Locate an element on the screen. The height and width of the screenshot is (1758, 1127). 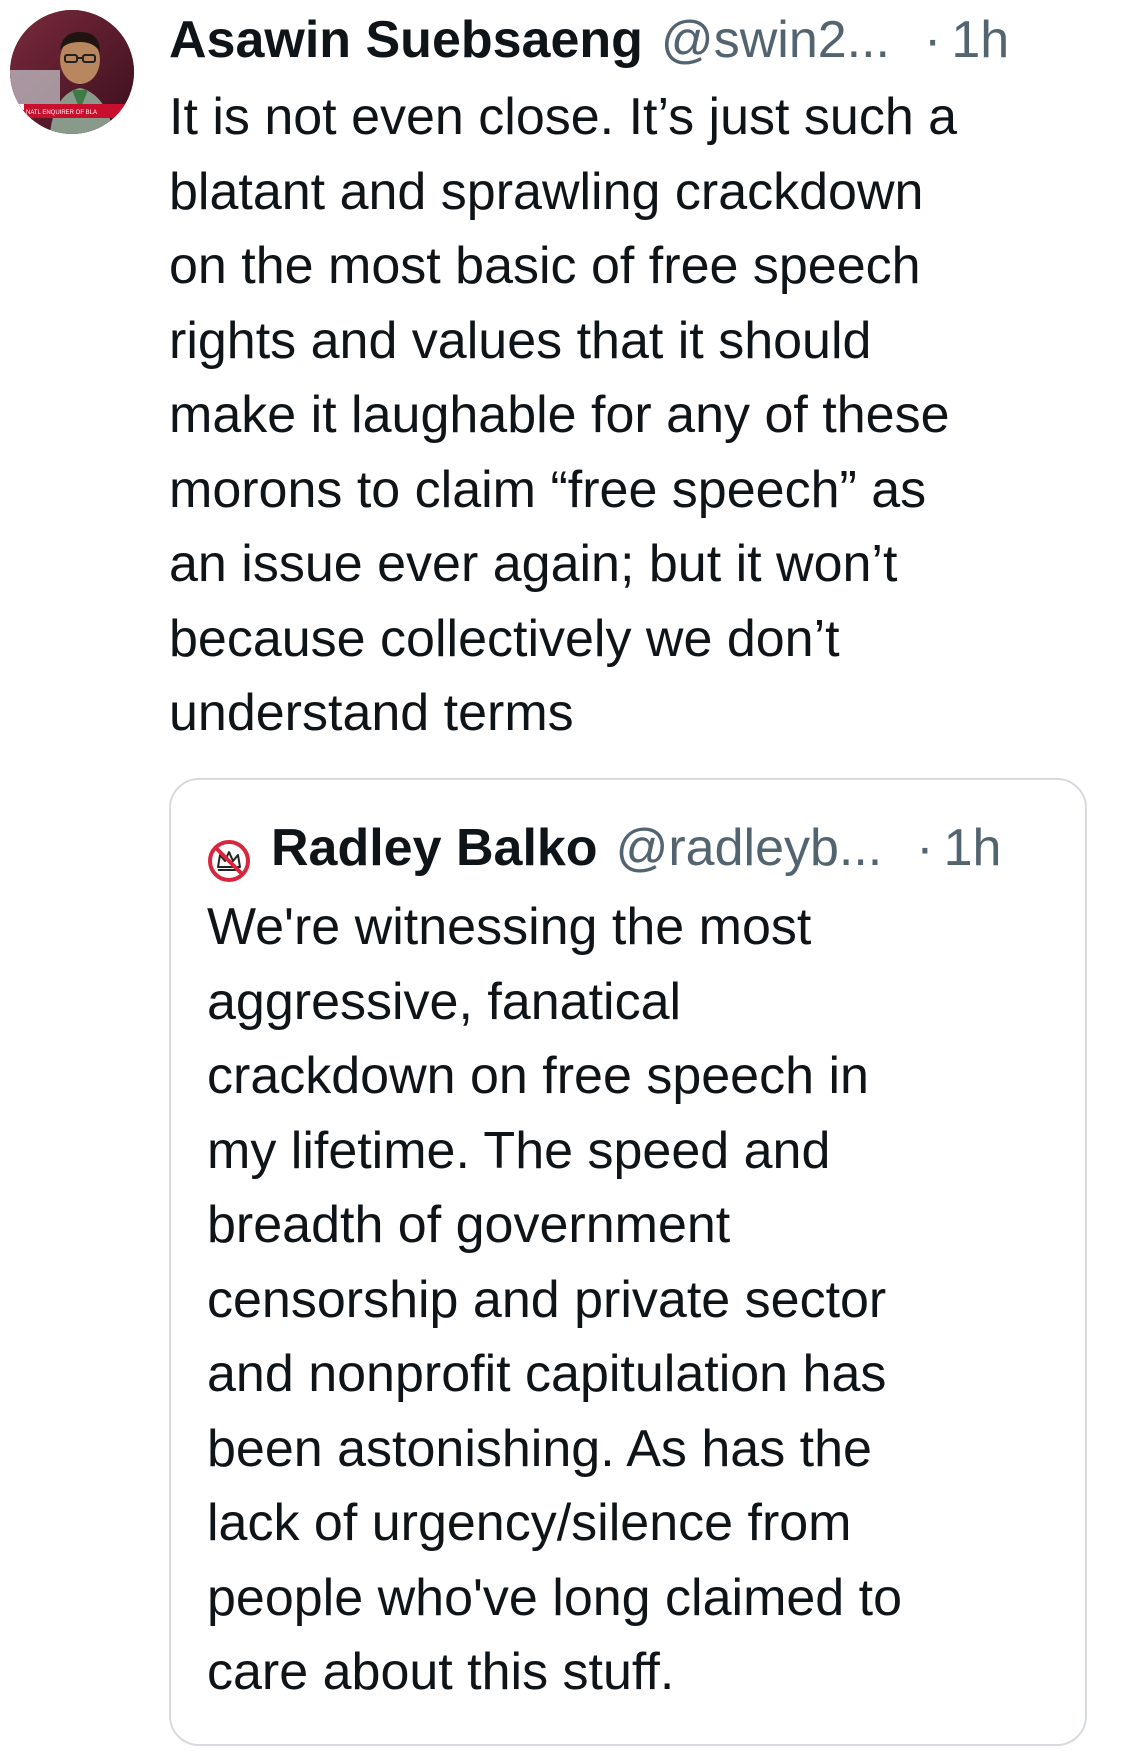
quoted-post-header: Radley Balko @radleyb... · 1h is located at coordinates (604, 848).